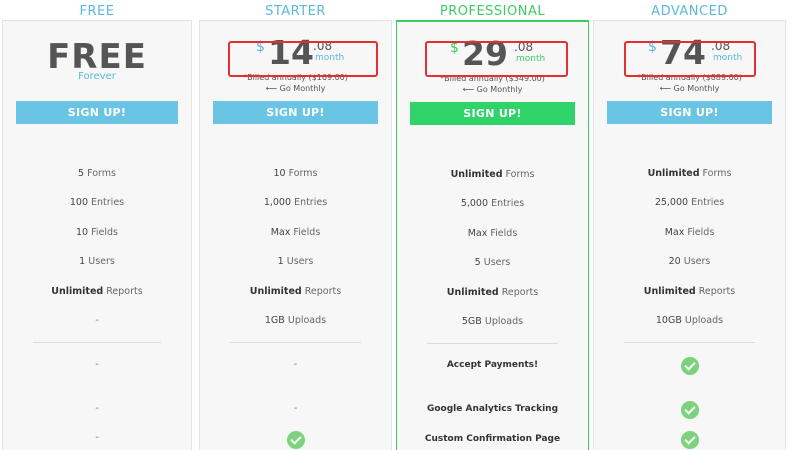  What do you see at coordinates (492, 365) in the screenshot?
I see `feature-payments: Accept Payments!` at bounding box center [492, 365].